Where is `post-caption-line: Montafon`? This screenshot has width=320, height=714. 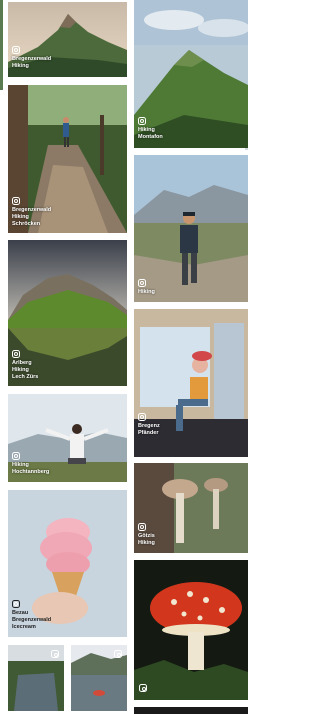 post-caption-line: Montafon is located at coordinates (150, 137).